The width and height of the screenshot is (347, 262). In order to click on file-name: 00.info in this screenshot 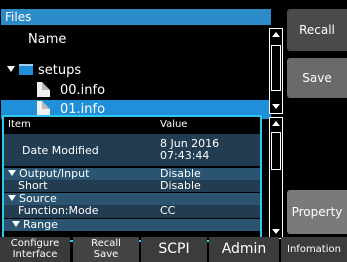, I will do `click(83, 90)`.